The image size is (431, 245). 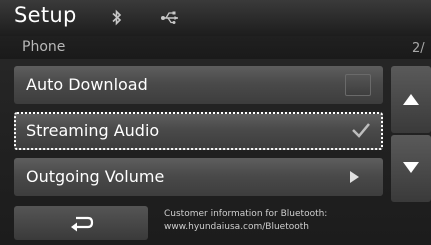 I want to click on menu-item-auto-download: Auto Download, so click(x=198, y=85).